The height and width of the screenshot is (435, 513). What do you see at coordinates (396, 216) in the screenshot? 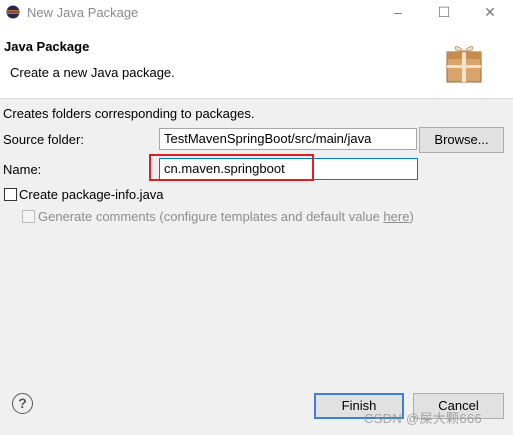
I see `configure-templates-link: here` at bounding box center [396, 216].